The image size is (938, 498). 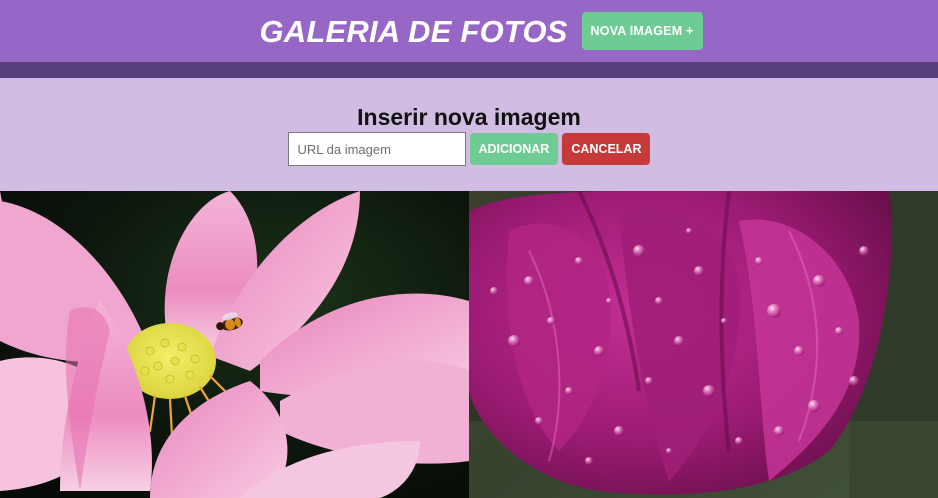 I want to click on form-controls: ADICIONAR CANCELAR, so click(x=469, y=149).